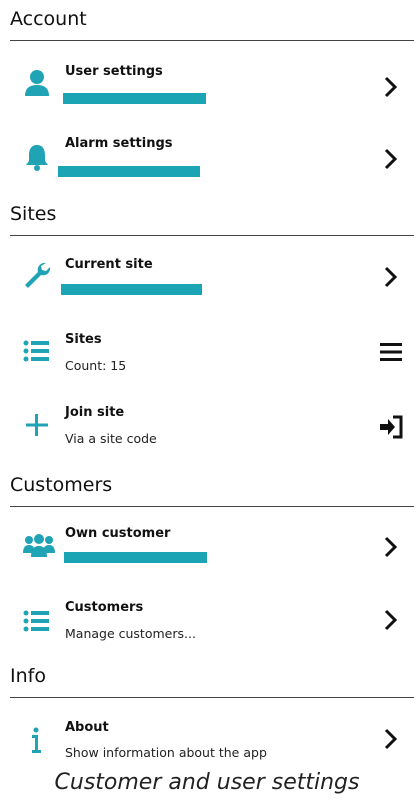  Describe the element at coordinates (39, 741) in the screenshot. I see `info-icon` at that location.